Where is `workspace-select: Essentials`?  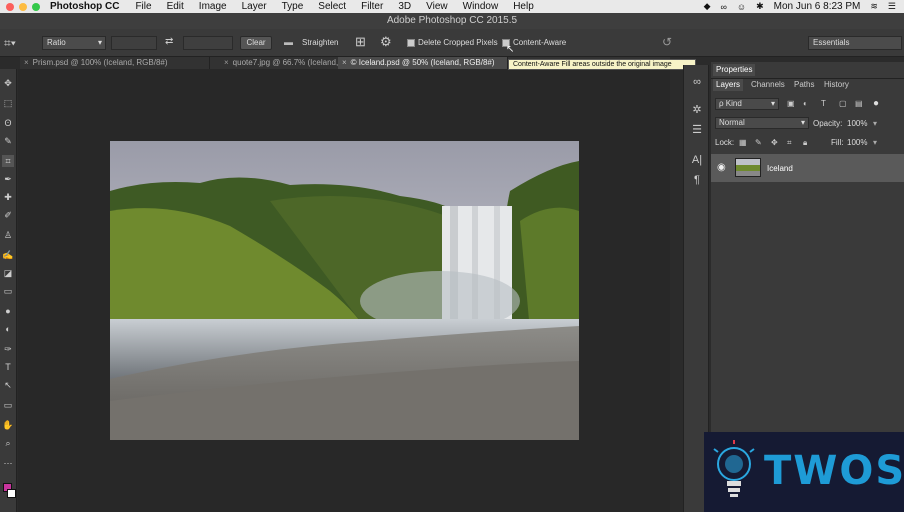 workspace-select: Essentials is located at coordinates (855, 43).